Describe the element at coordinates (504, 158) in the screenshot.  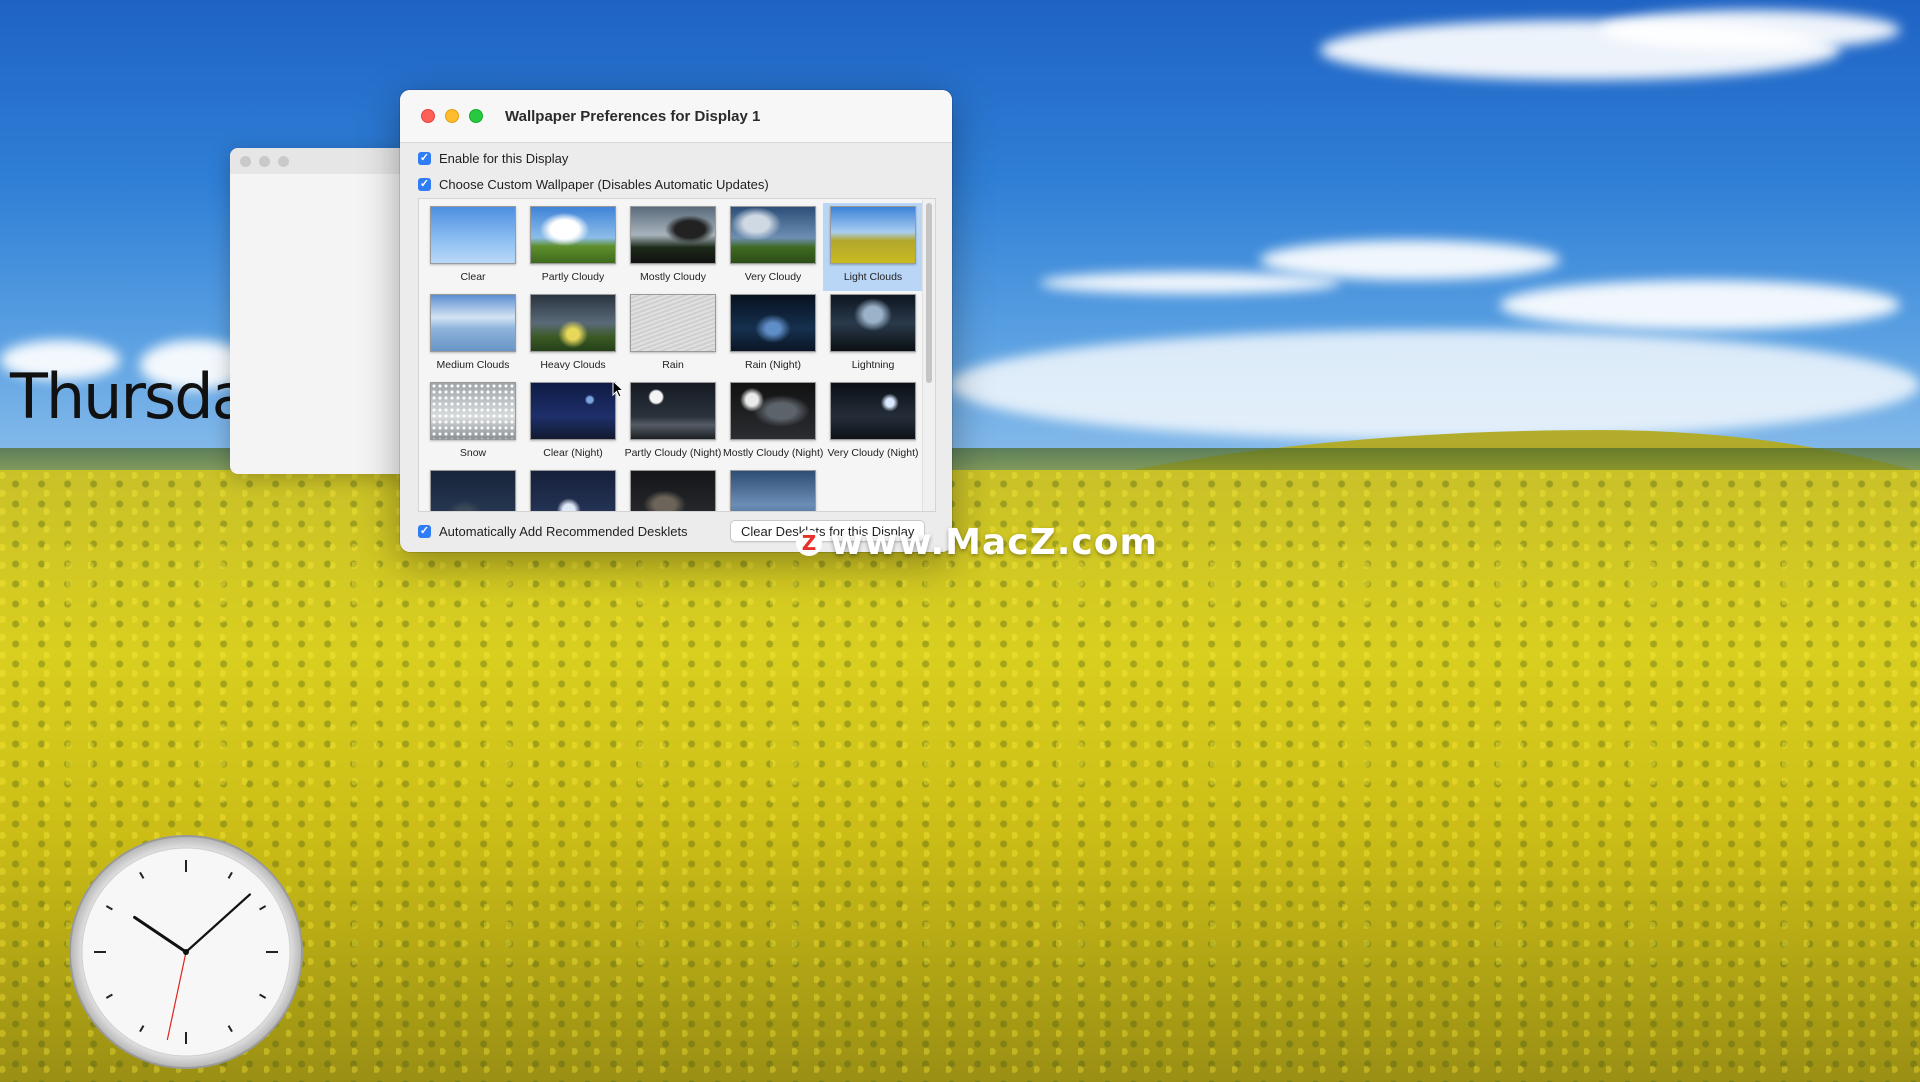
I see `enable-display-label: Enable for this Display` at that location.